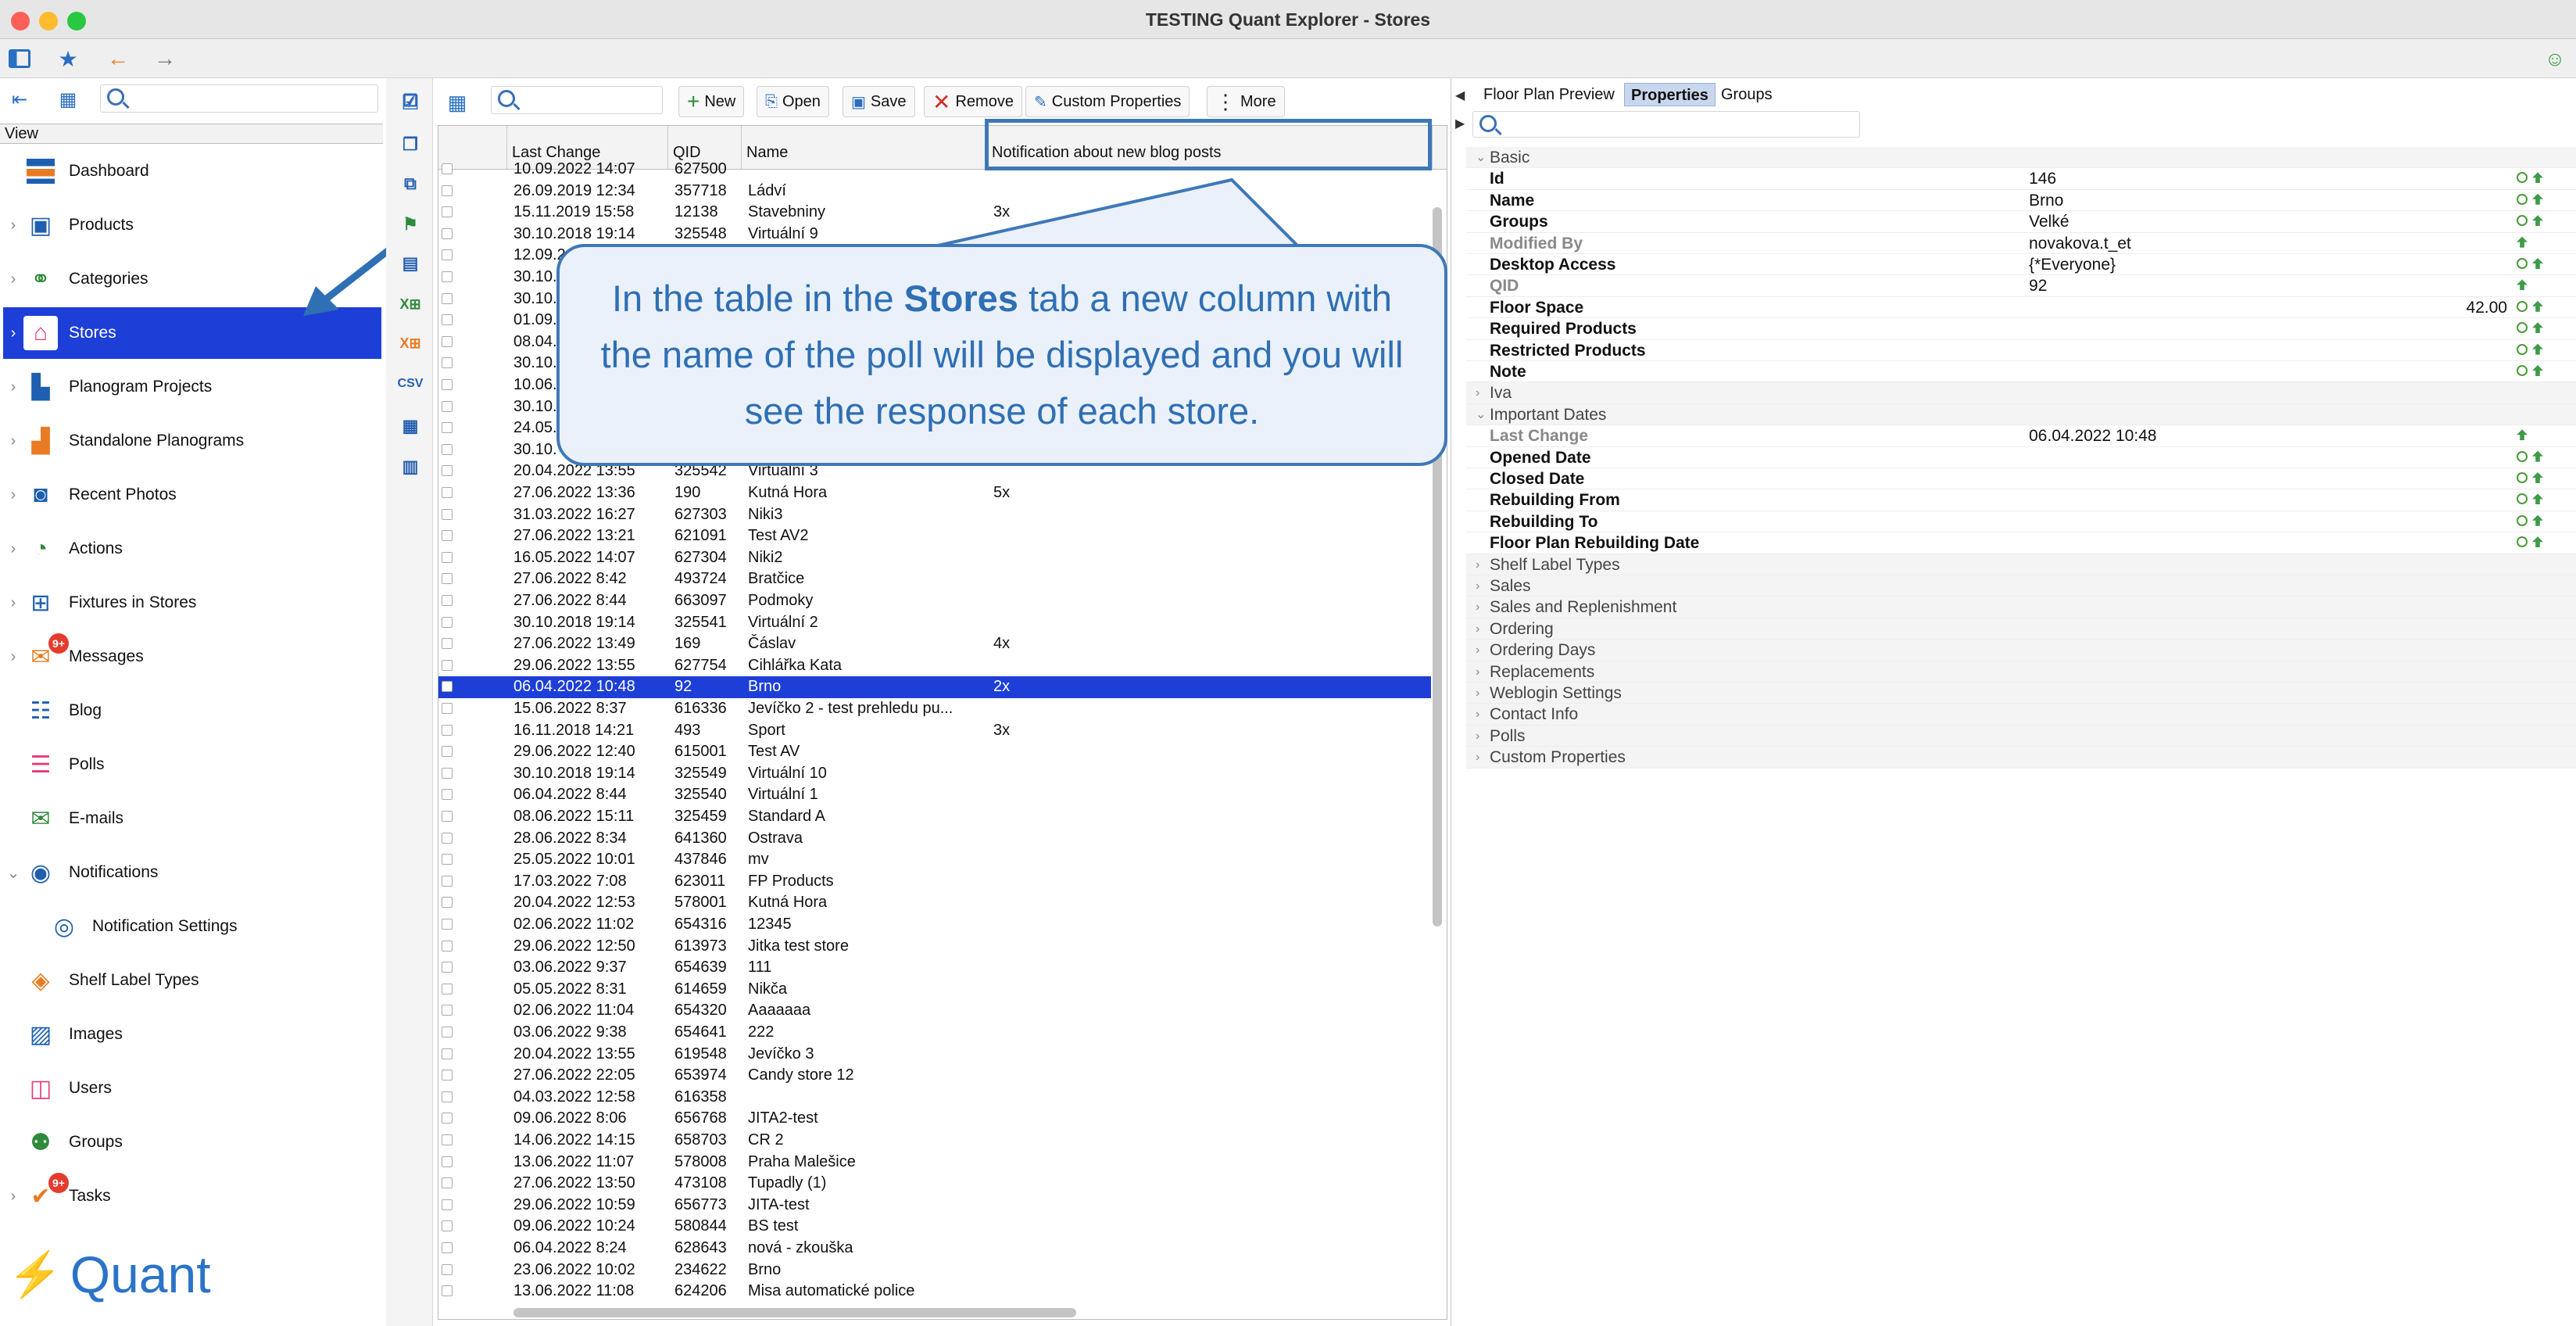 This screenshot has width=2576, height=1326. I want to click on tab-floor-plan-preview: Floor Plan Preview, so click(1549, 94).